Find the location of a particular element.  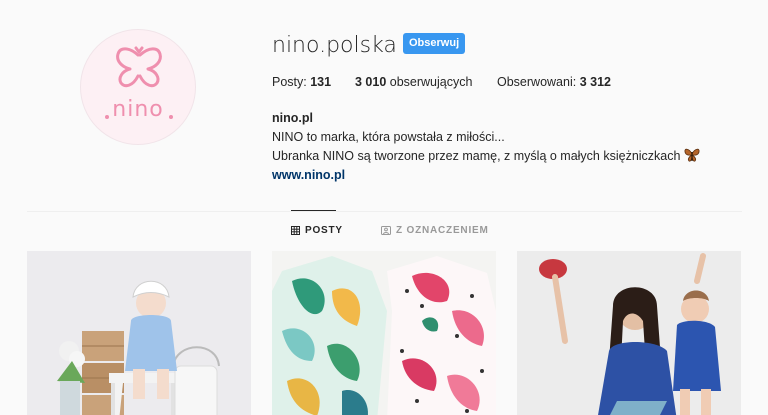

posts-value: 131 is located at coordinates (321, 82).